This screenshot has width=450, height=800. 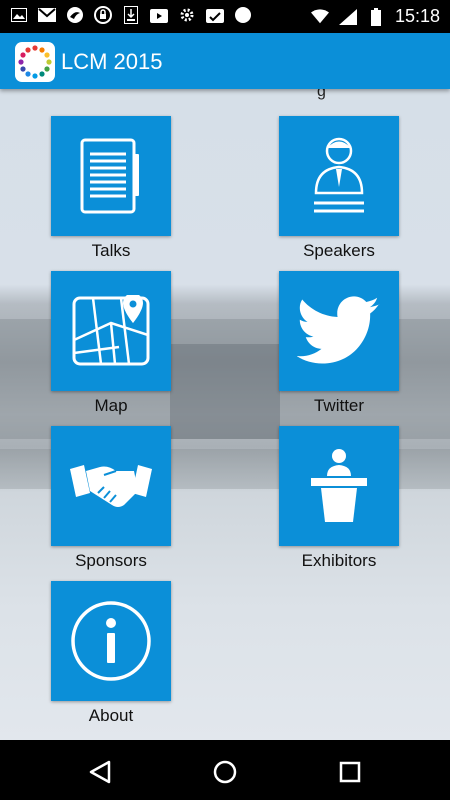 I want to click on battery-icon, so click(x=376, y=16).